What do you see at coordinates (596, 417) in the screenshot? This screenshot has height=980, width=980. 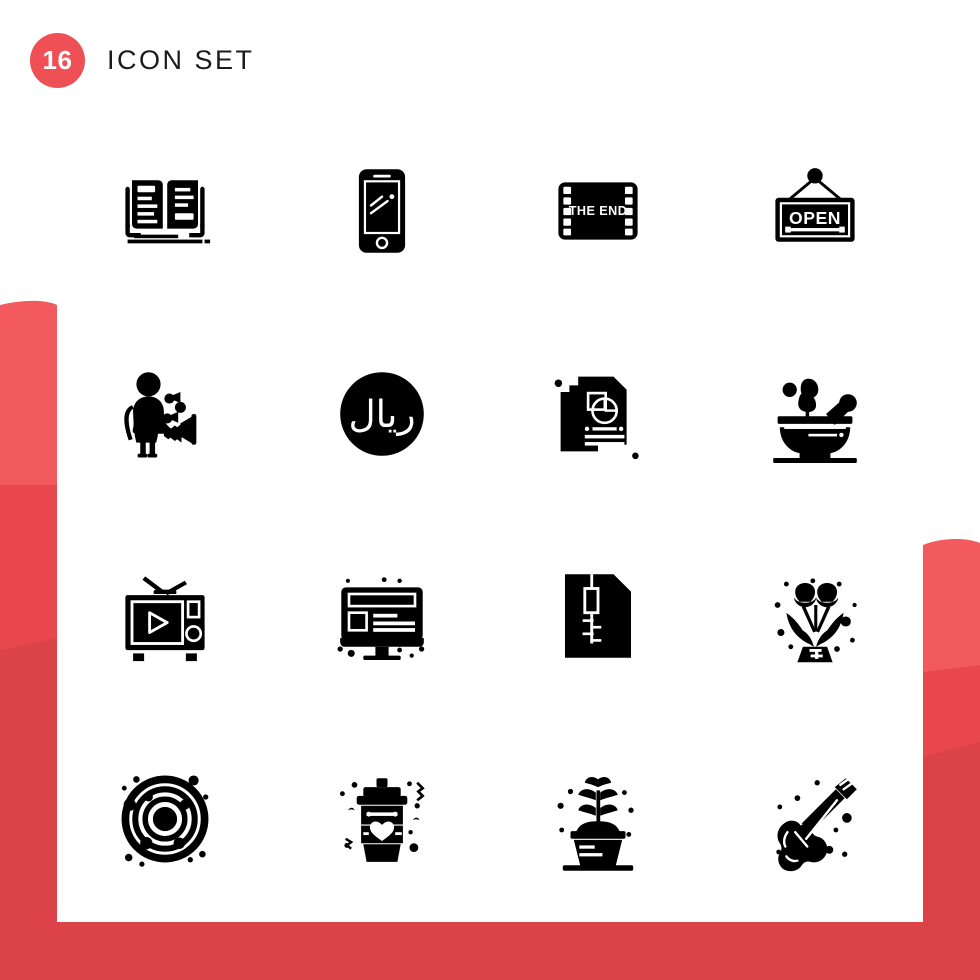 I see `documents-report-icon` at bounding box center [596, 417].